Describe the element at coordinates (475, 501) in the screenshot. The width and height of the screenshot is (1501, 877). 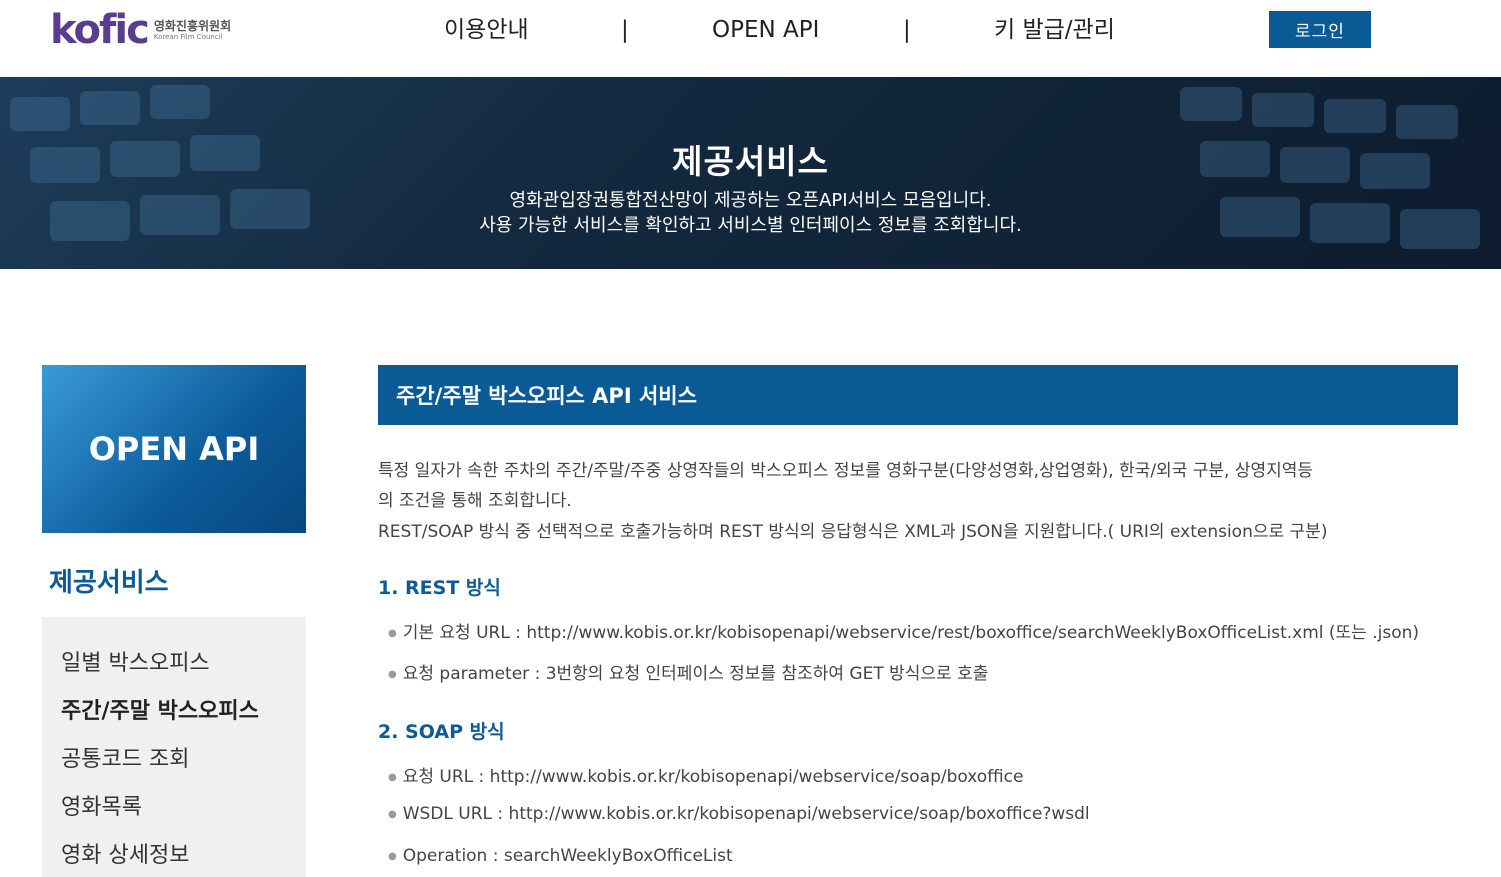
I see `service-description-line-2: 의 조건을 통해 조회합니다.` at that location.